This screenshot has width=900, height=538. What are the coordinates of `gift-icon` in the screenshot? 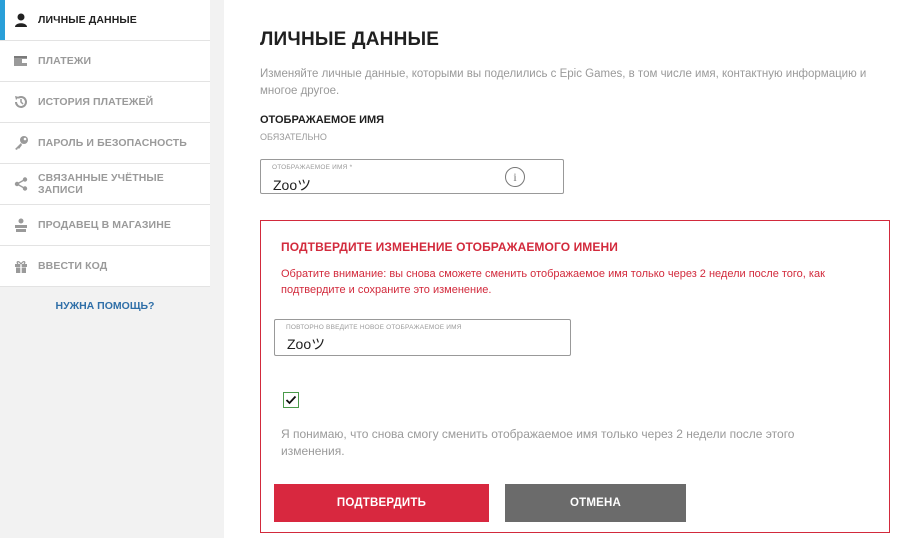 It's located at (21, 266).